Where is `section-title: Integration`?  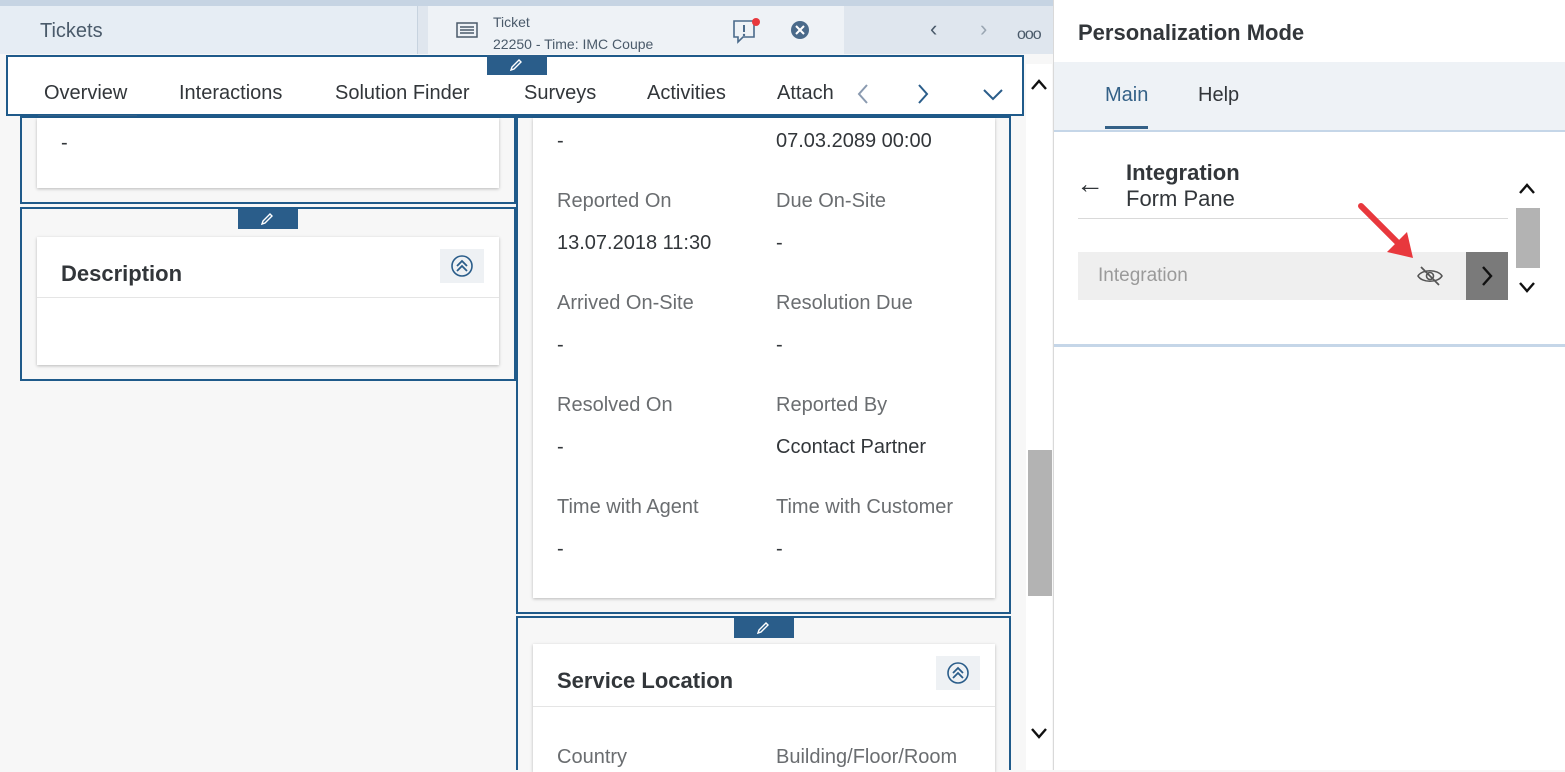 section-title: Integration is located at coordinates (1183, 172).